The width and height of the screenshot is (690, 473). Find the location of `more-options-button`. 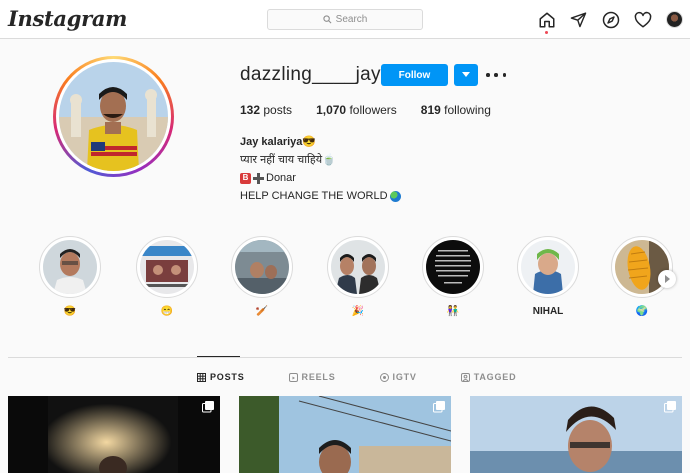

more-options-button is located at coordinates (496, 75).